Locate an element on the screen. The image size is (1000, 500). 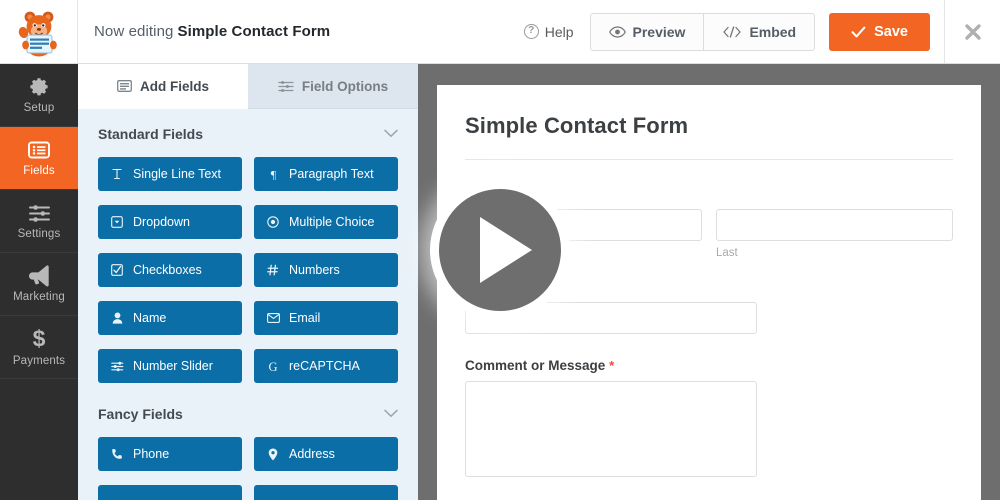
panel-tabs: Add Fields Field Options is located at coordinates (248, 86).